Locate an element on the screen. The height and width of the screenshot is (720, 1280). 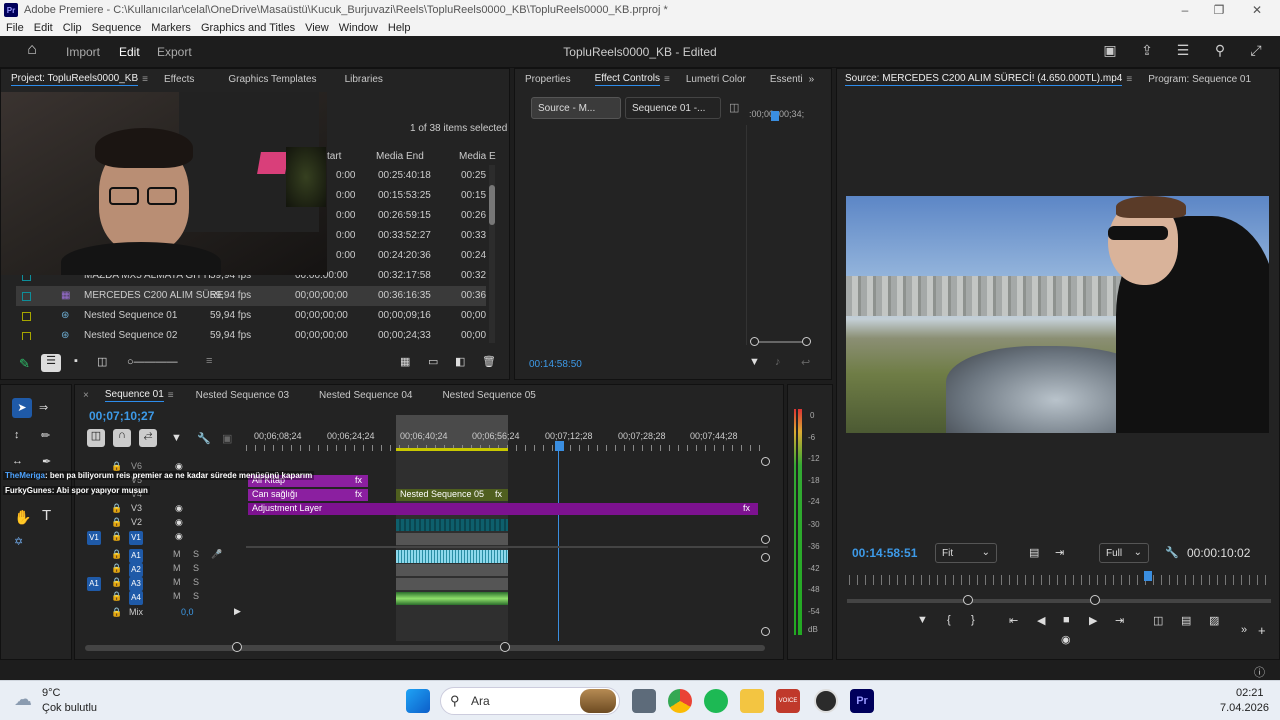
sort-icon: ≡ is located at coordinates (209, 361).